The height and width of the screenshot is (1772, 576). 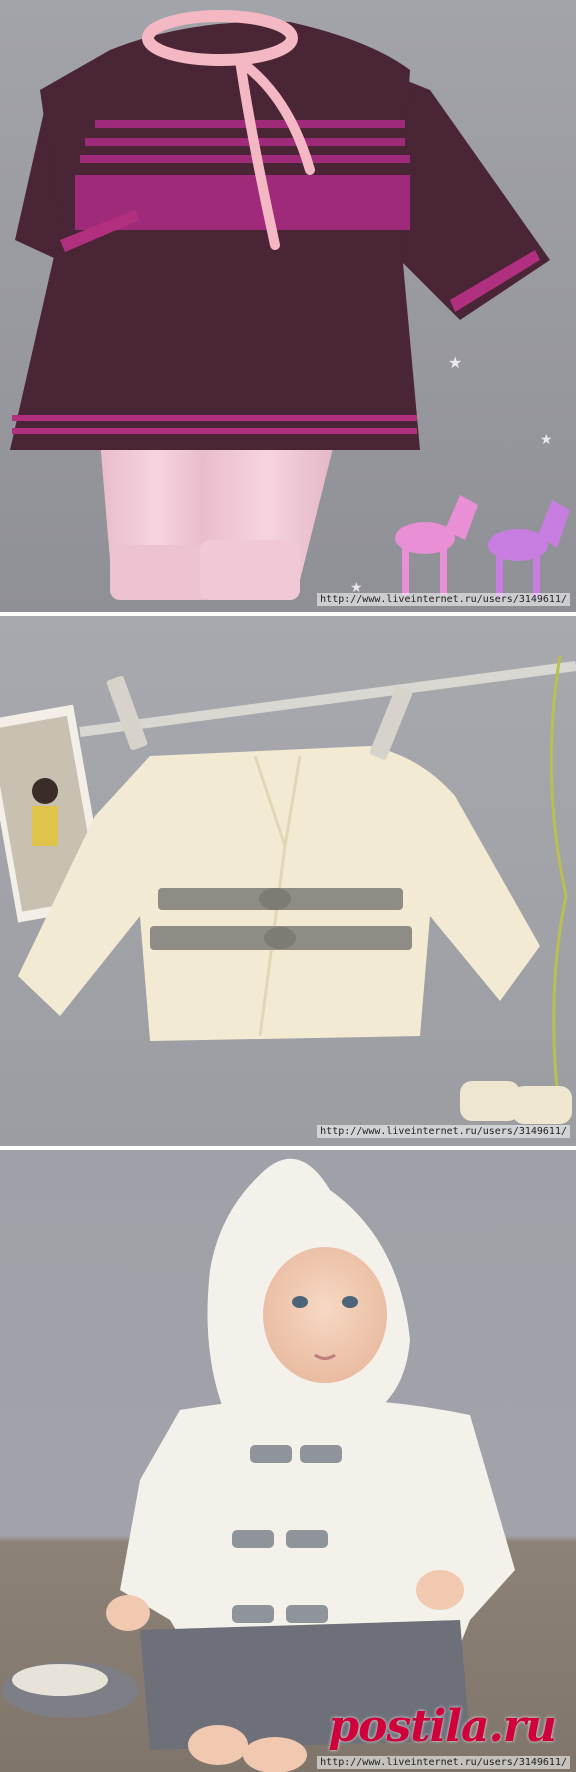 I want to click on knit-booties, so click(x=516, y=1102).